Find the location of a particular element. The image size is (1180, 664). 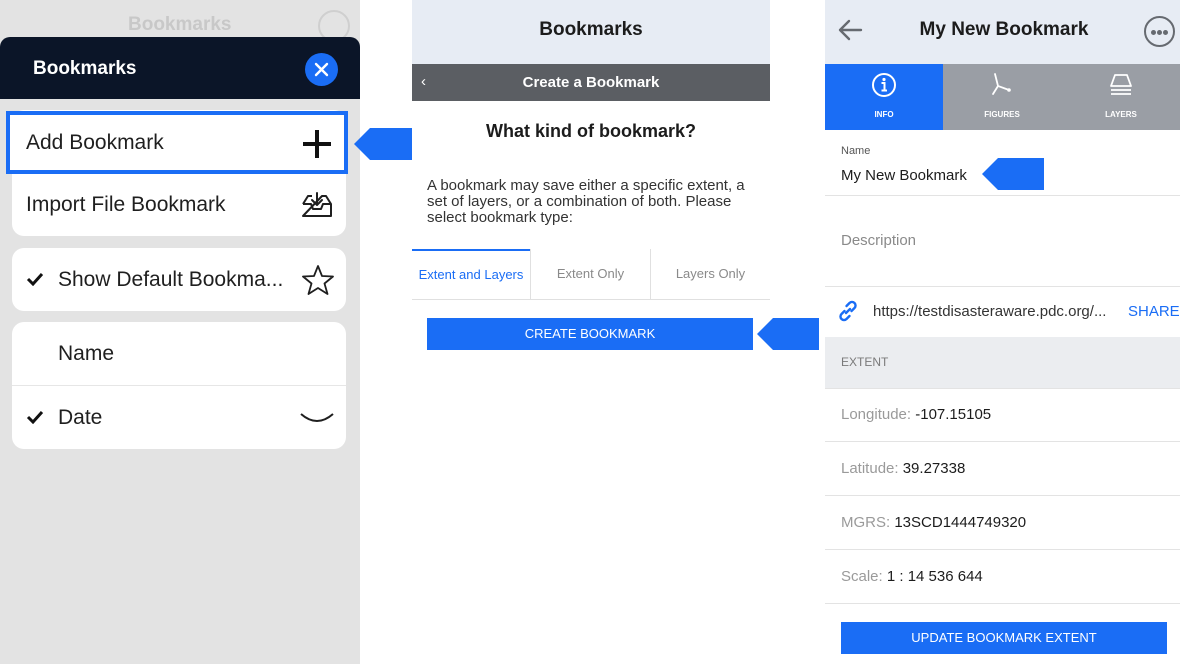

create-bookmark-bar: ‹ Create a Bookmark is located at coordinates (591, 82).